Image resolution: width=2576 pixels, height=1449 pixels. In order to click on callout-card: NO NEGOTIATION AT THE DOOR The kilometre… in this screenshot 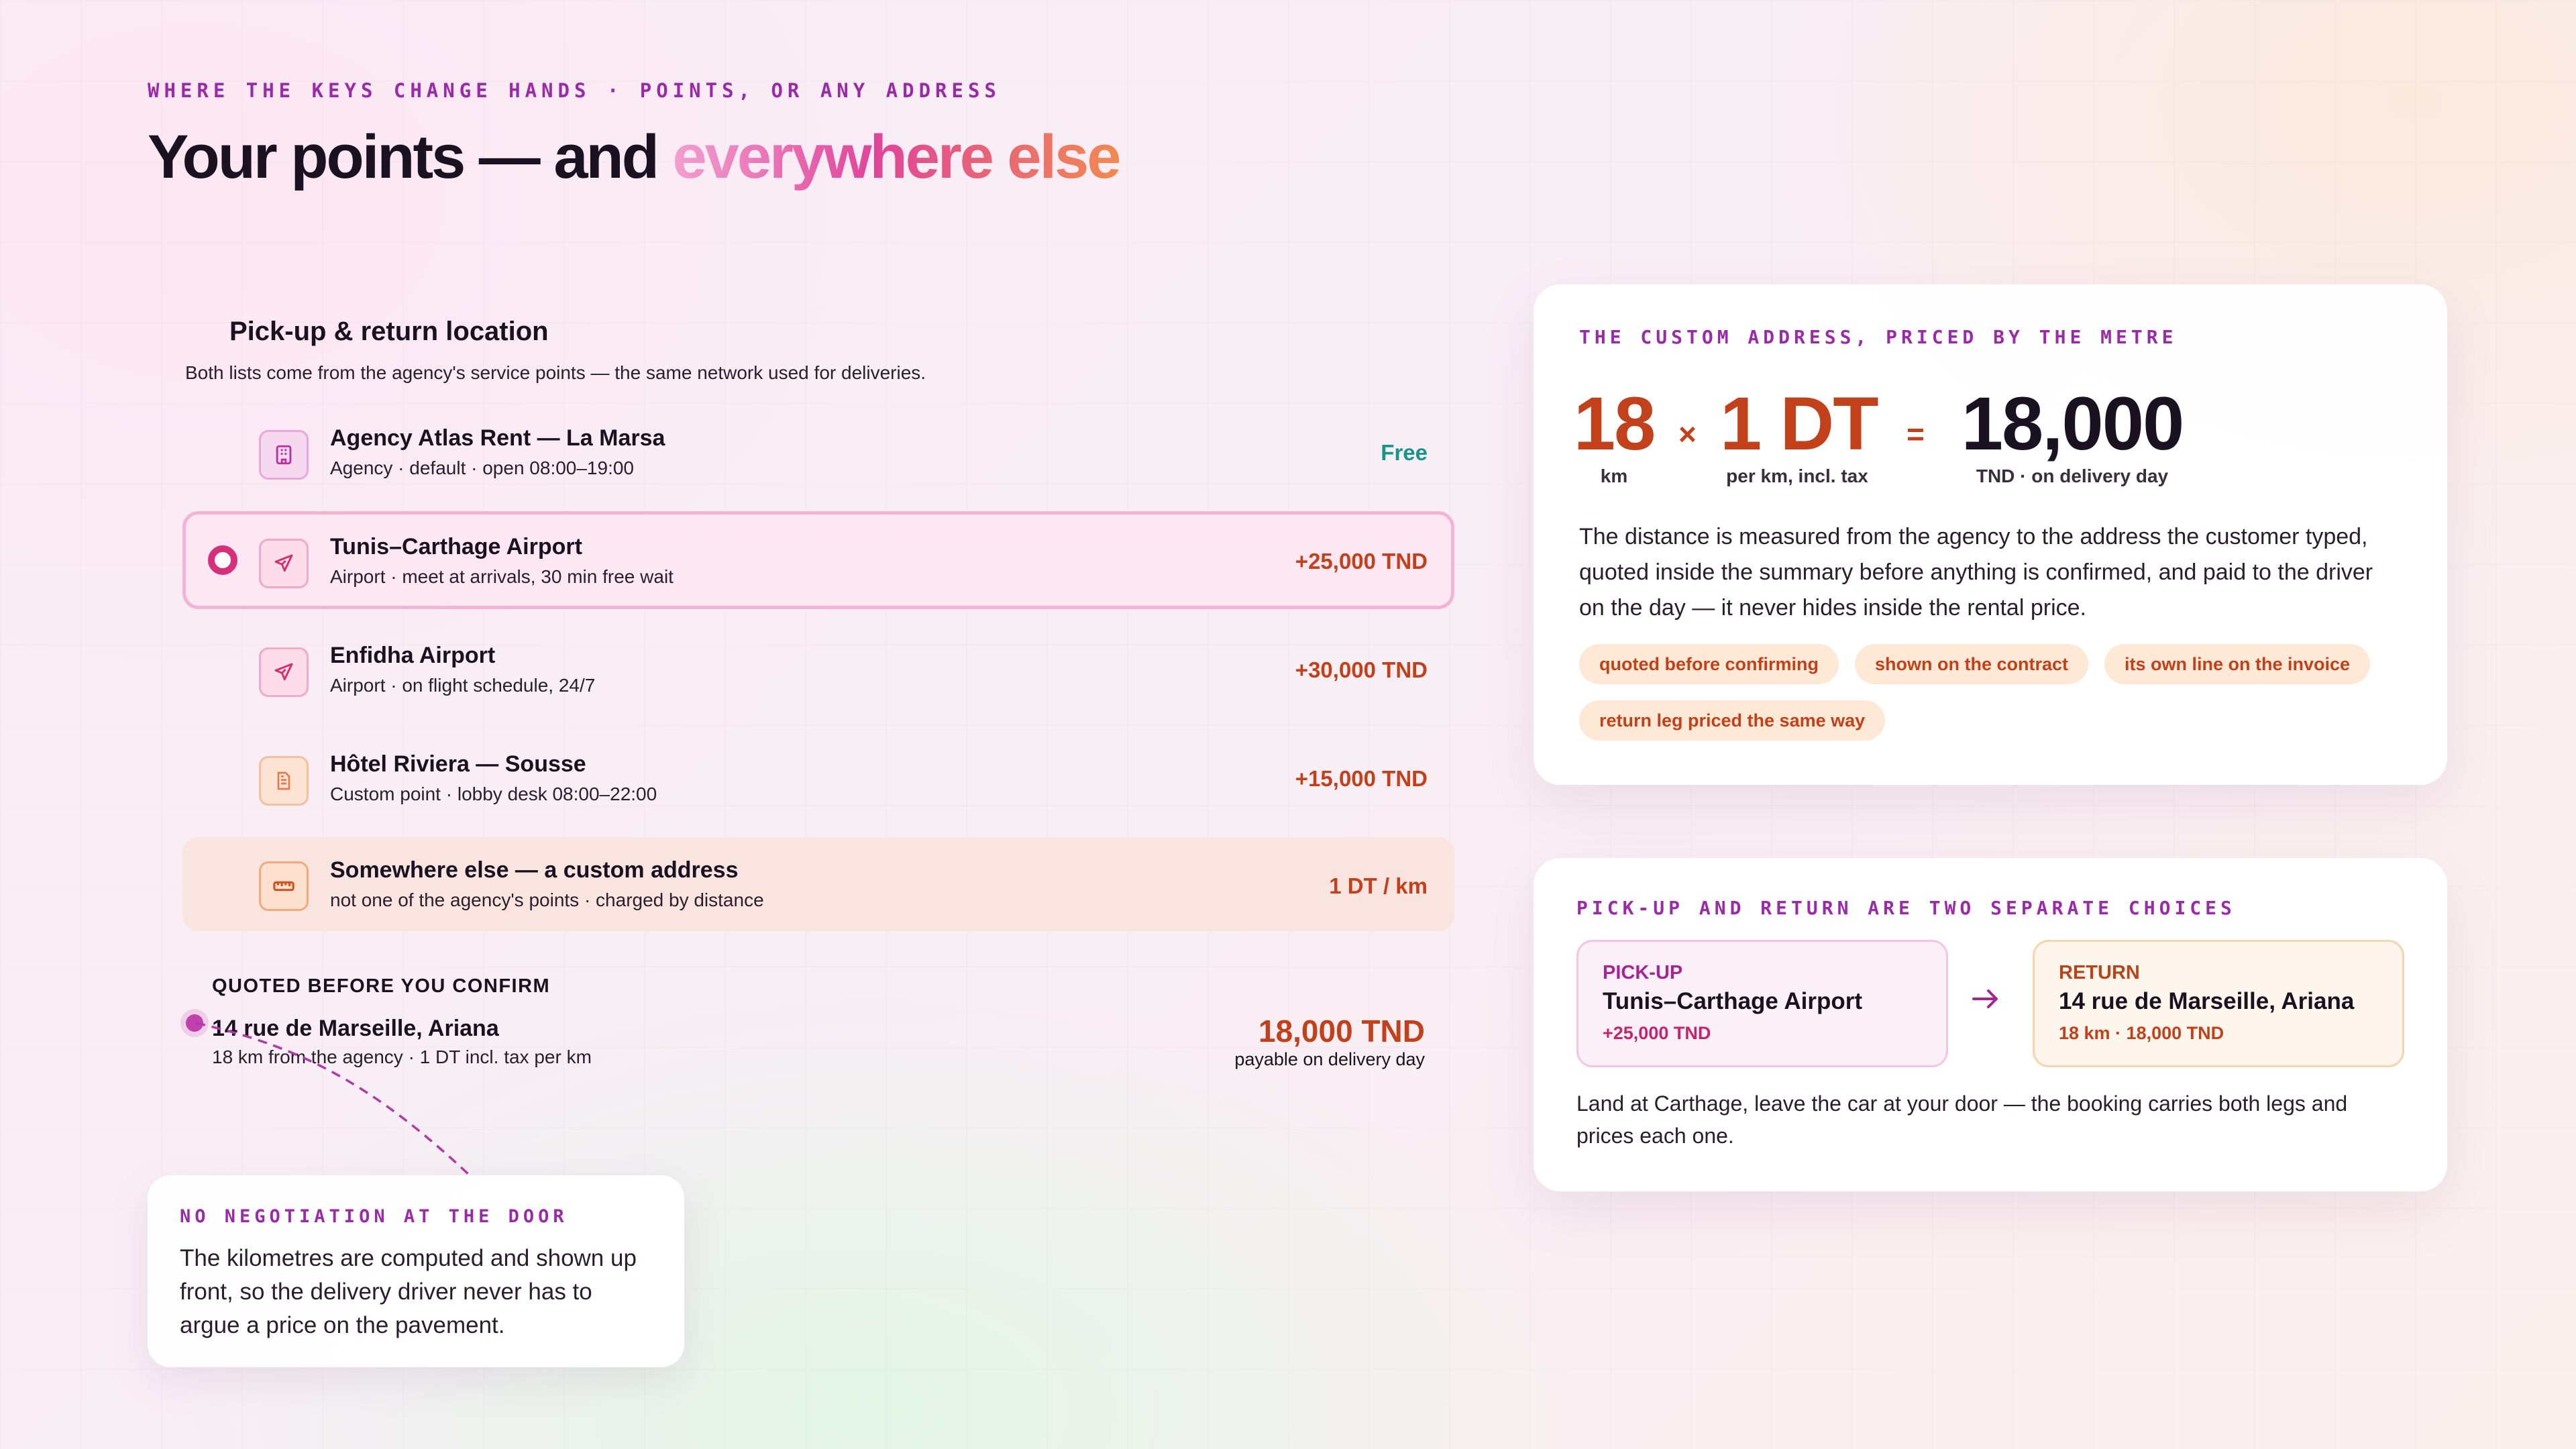, I will do `click(416, 1271)`.